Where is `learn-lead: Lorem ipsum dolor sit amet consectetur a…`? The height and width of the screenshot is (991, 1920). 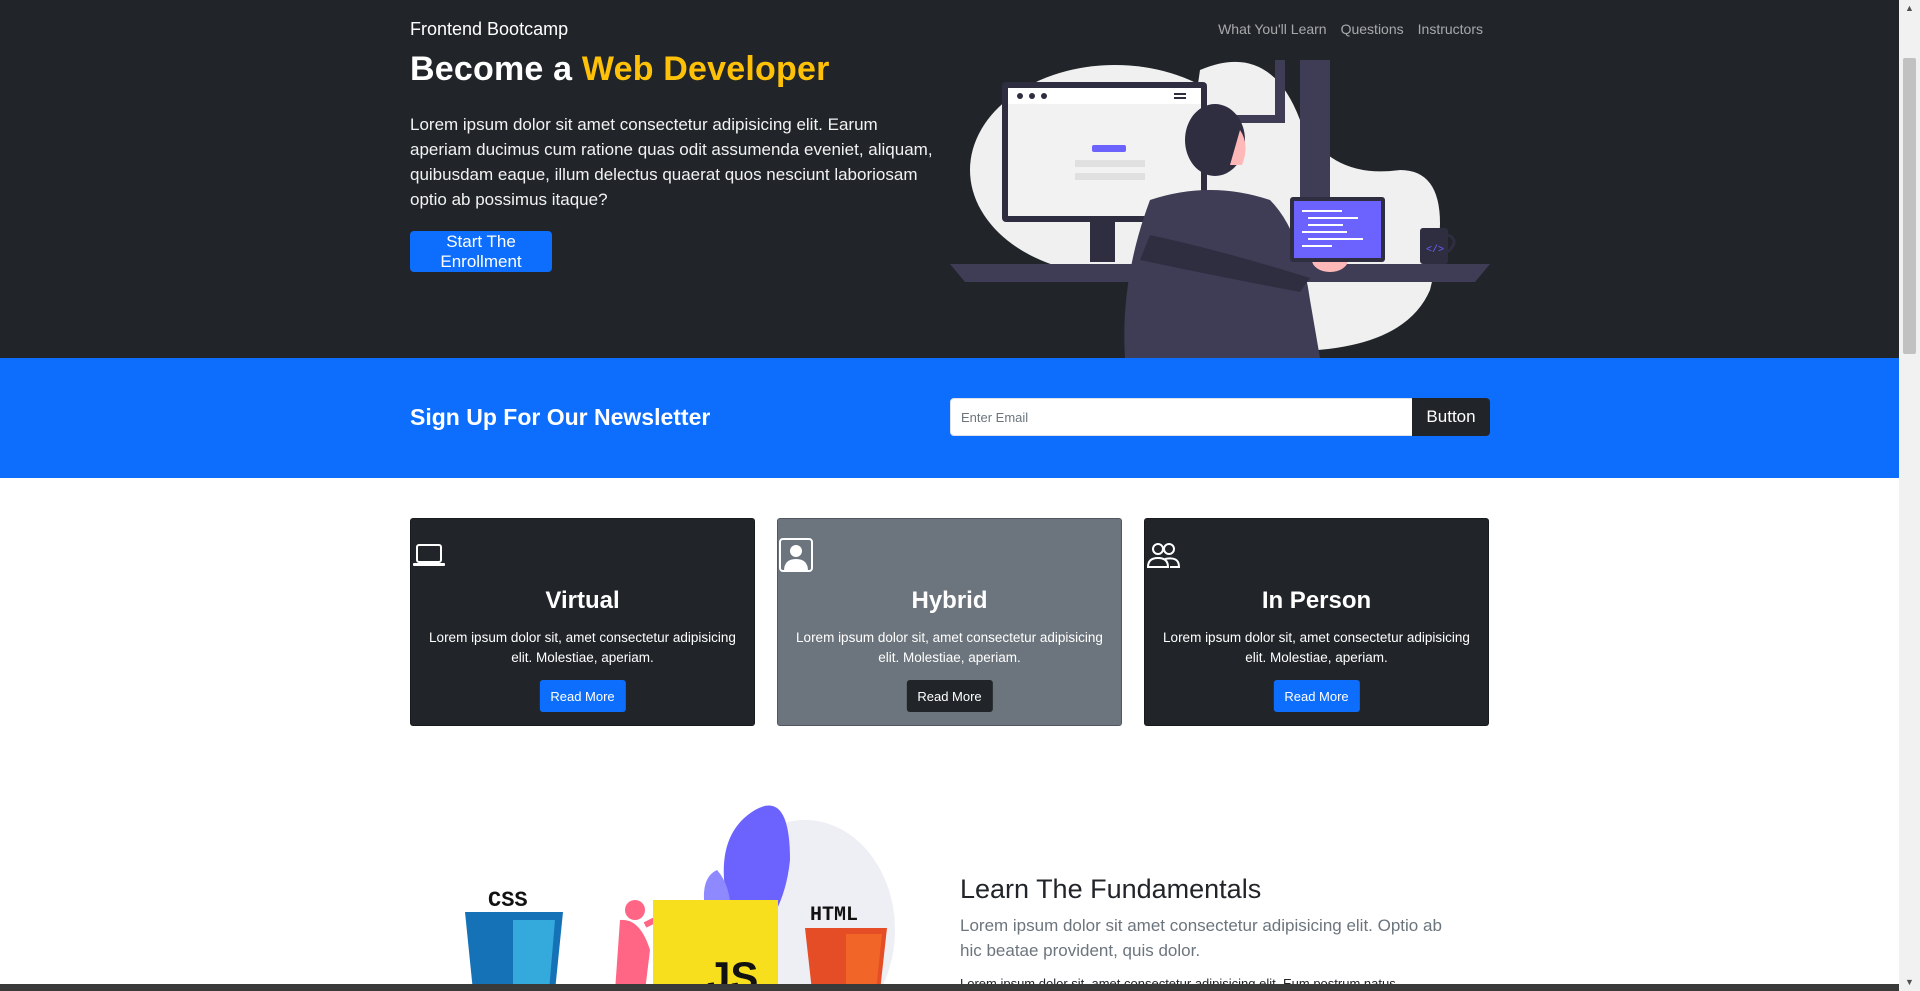
learn-lead: Lorem ipsum dolor sit amet consectetur a… is located at coordinates (1201, 938).